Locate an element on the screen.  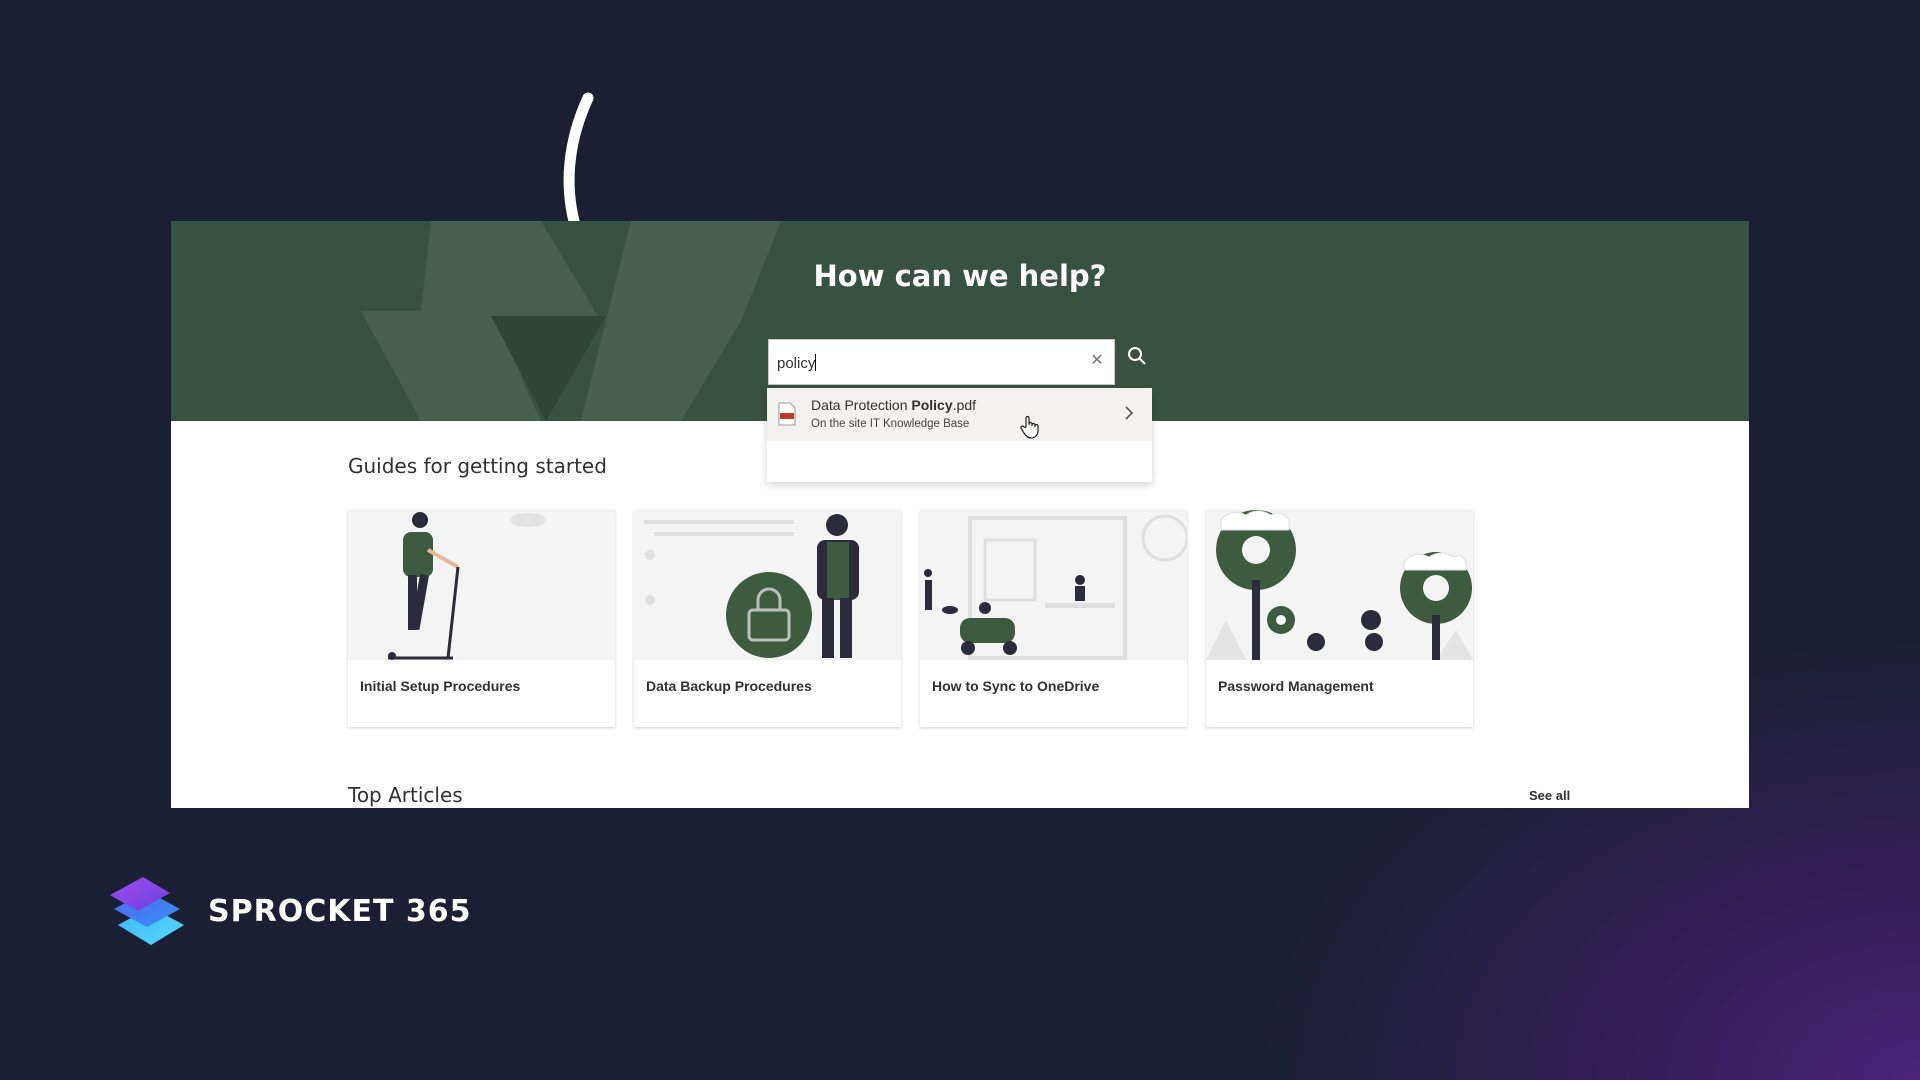
search-input: policy ✕ is located at coordinates (941, 362).